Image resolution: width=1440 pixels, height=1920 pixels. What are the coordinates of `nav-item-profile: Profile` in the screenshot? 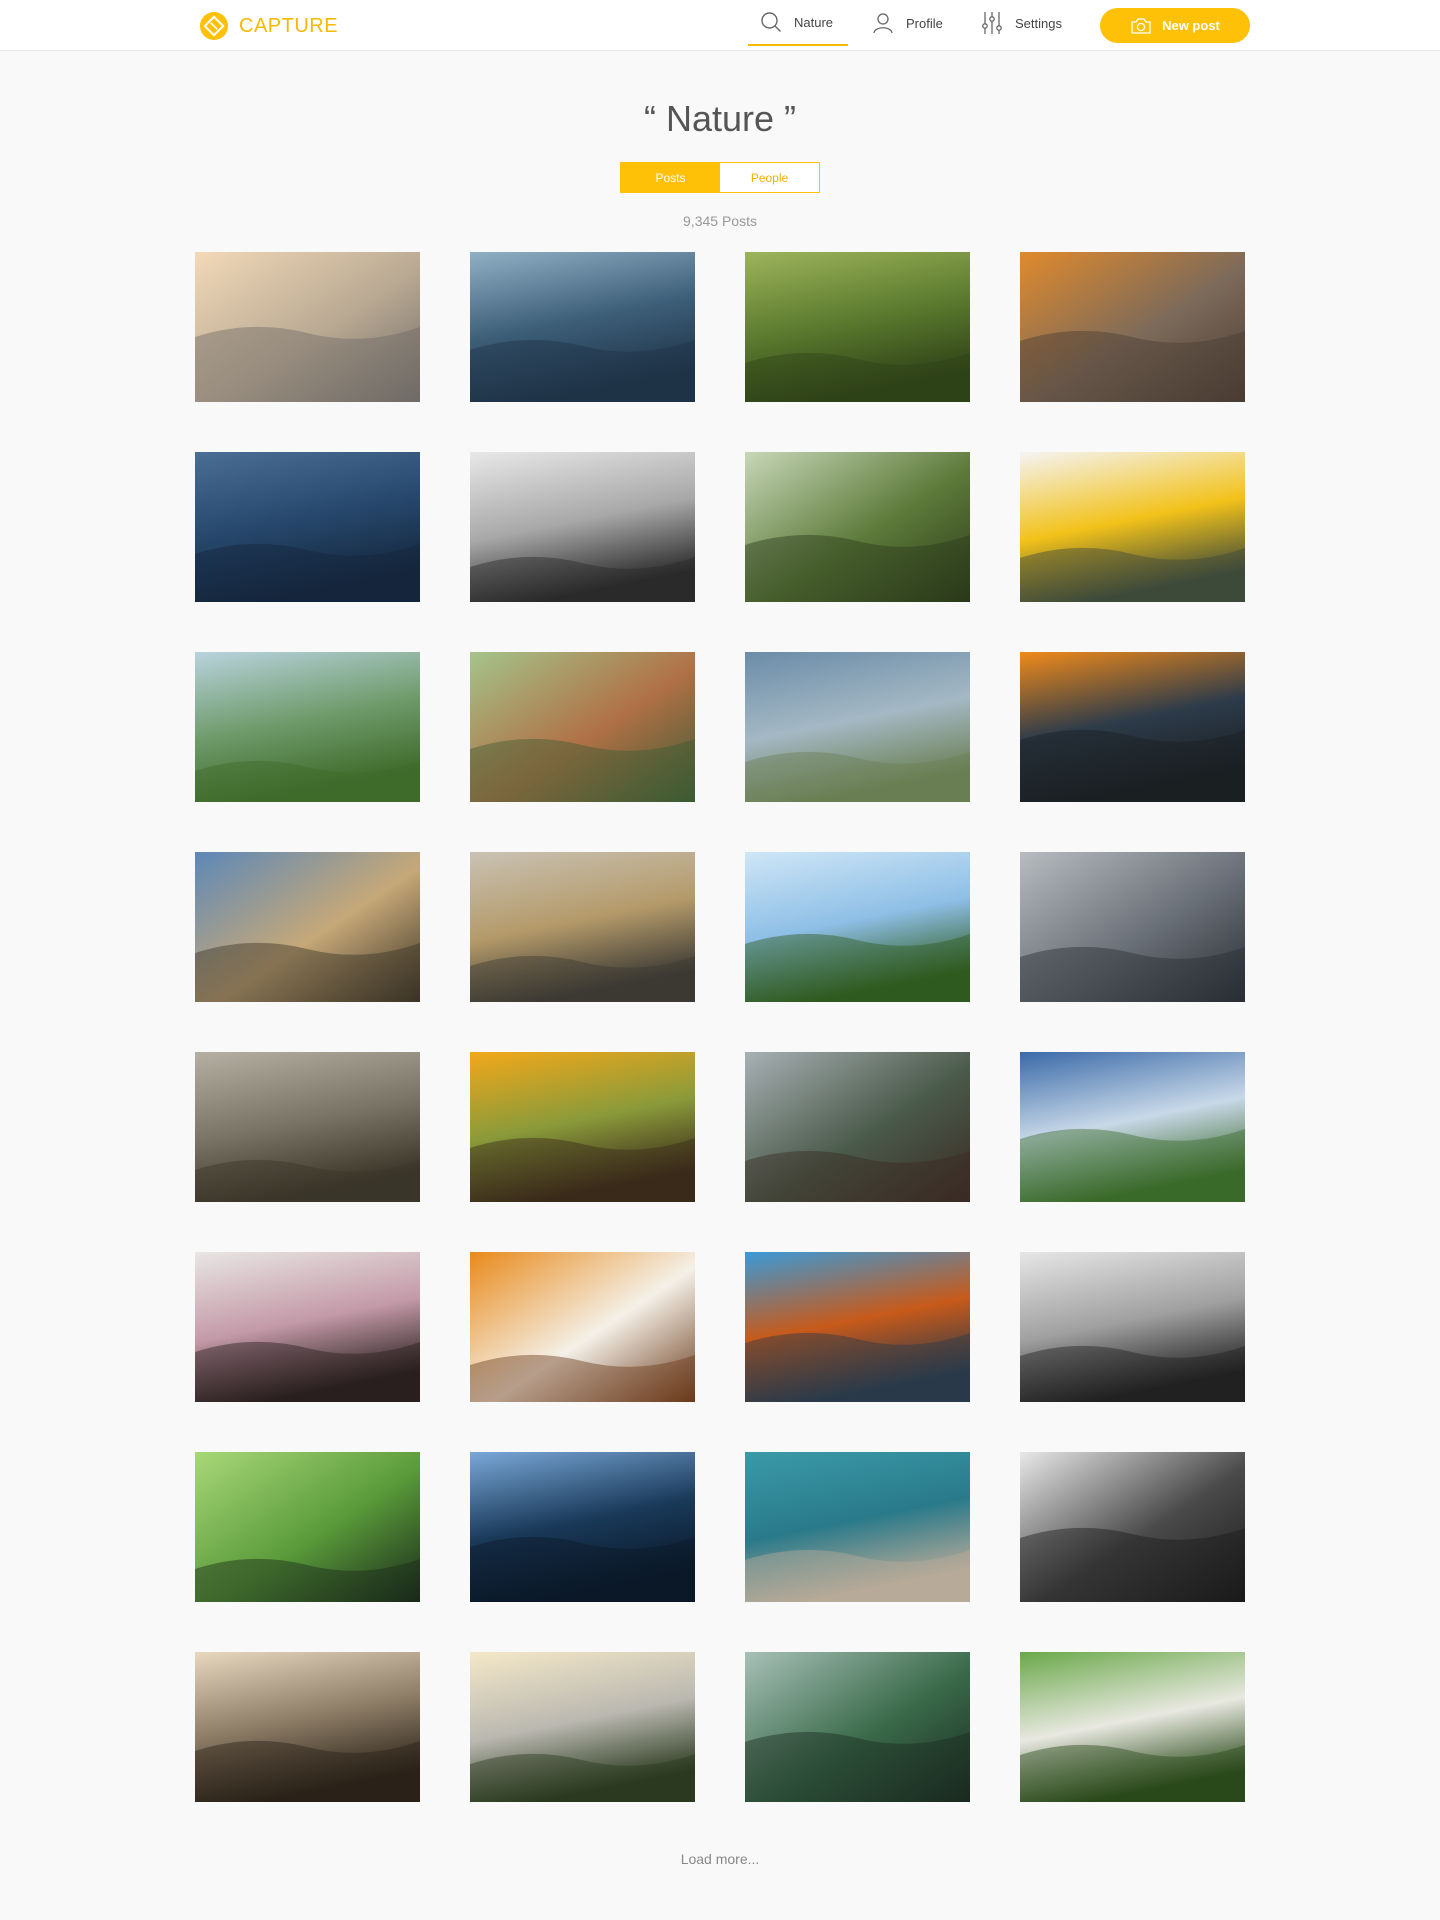 It's located at (907, 23).